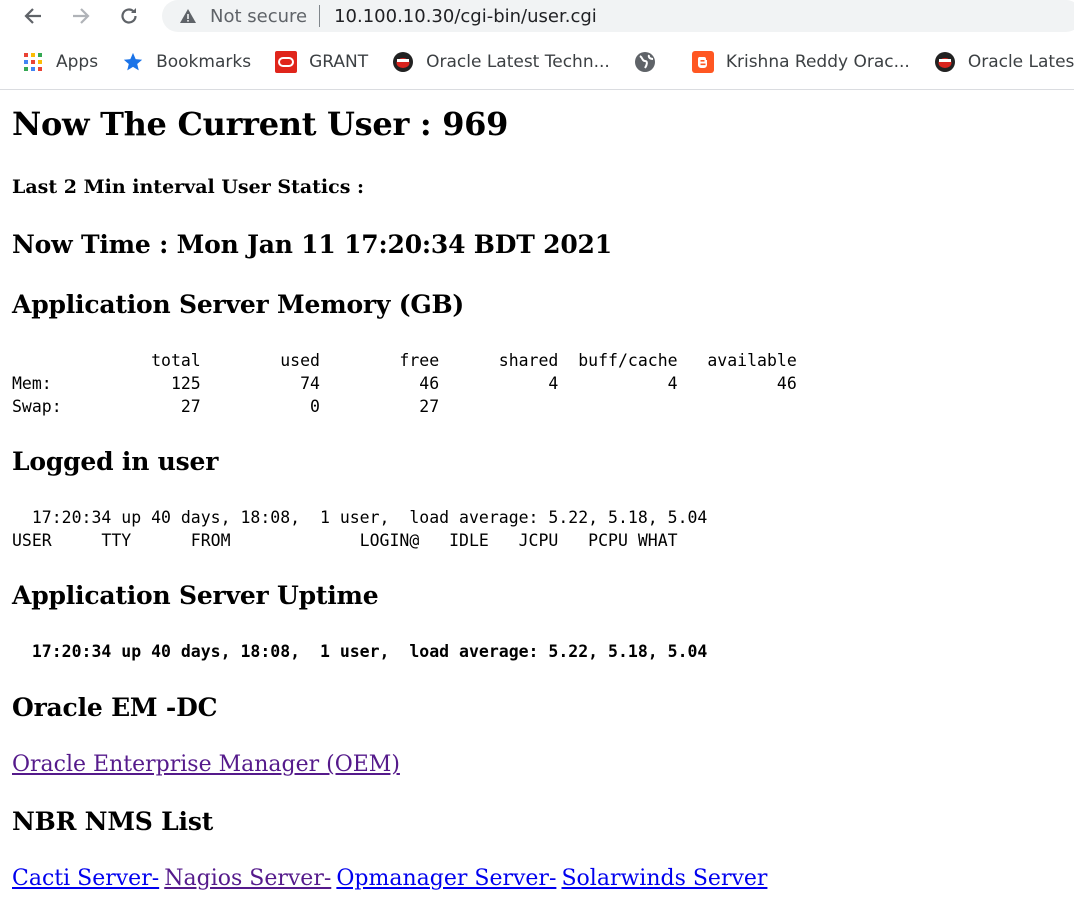  Describe the element at coordinates (537, 89) in the screenshot. I see `chrome-divider` at that location.